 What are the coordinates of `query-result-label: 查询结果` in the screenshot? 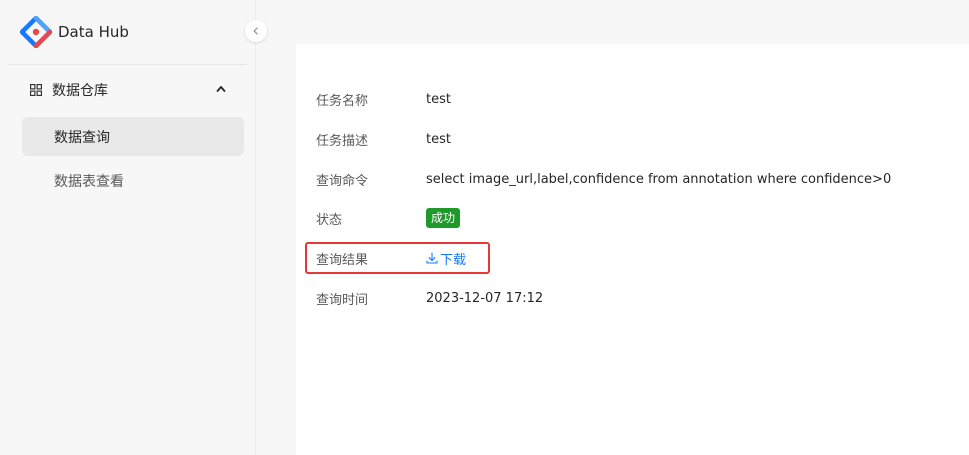 It's located at (342, 260).